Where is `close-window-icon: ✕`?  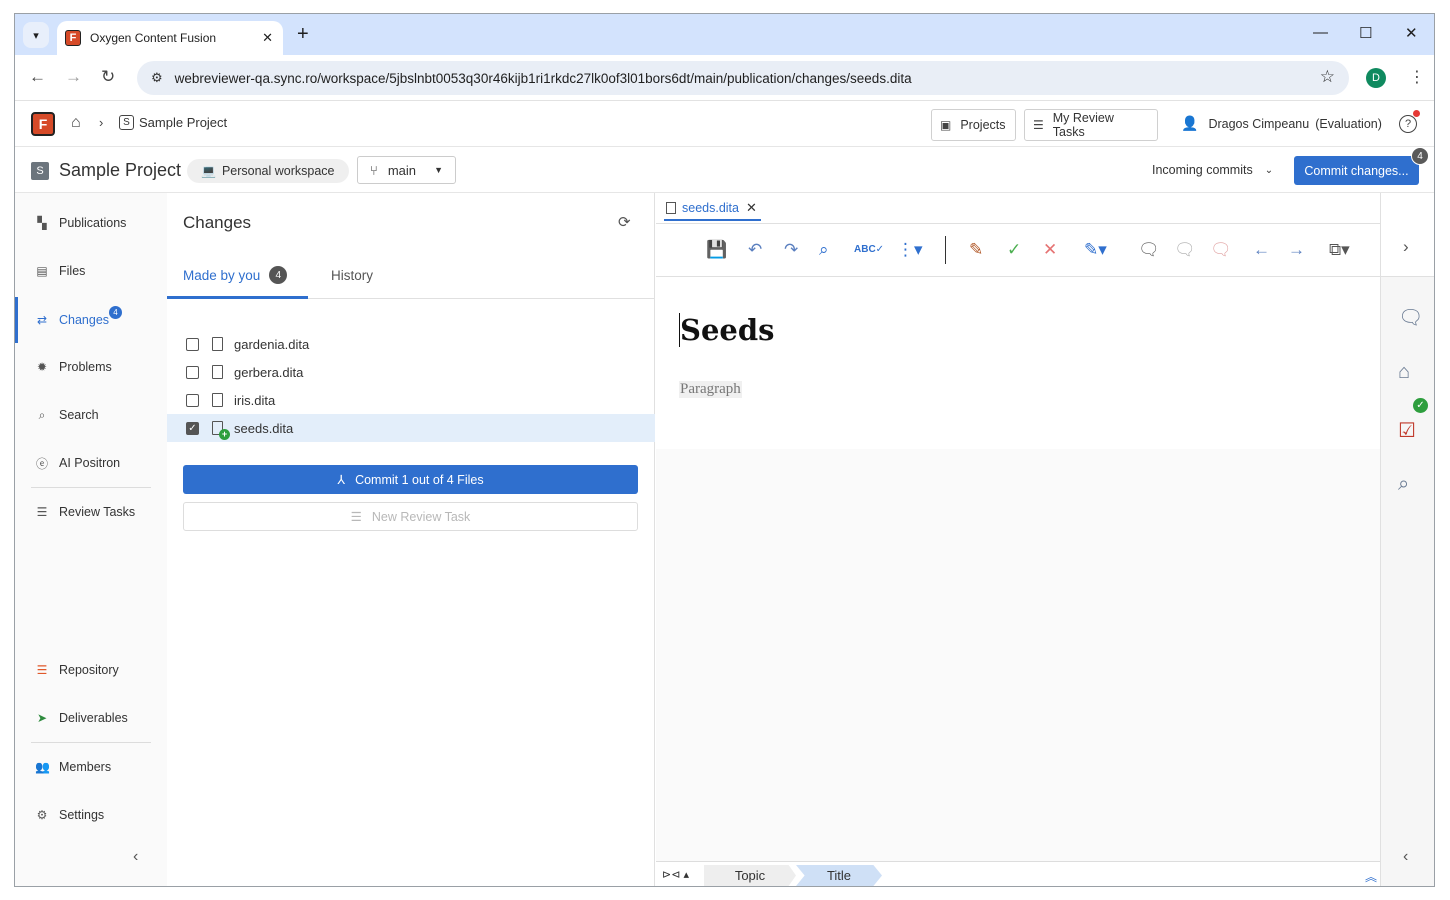 close-window-icon: ✕ is located at coordinates (1411, 33).